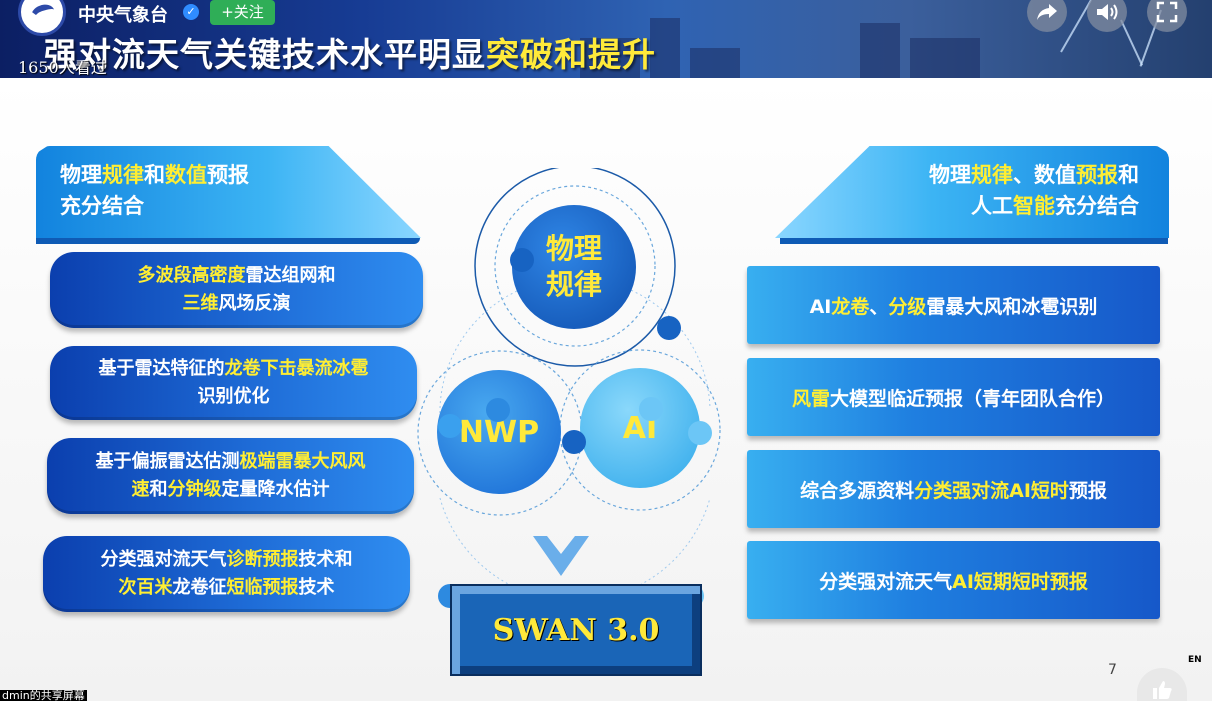  I want to click on left-item-line2: 次百米龙卷征短临预报技术, so click(227, 588).